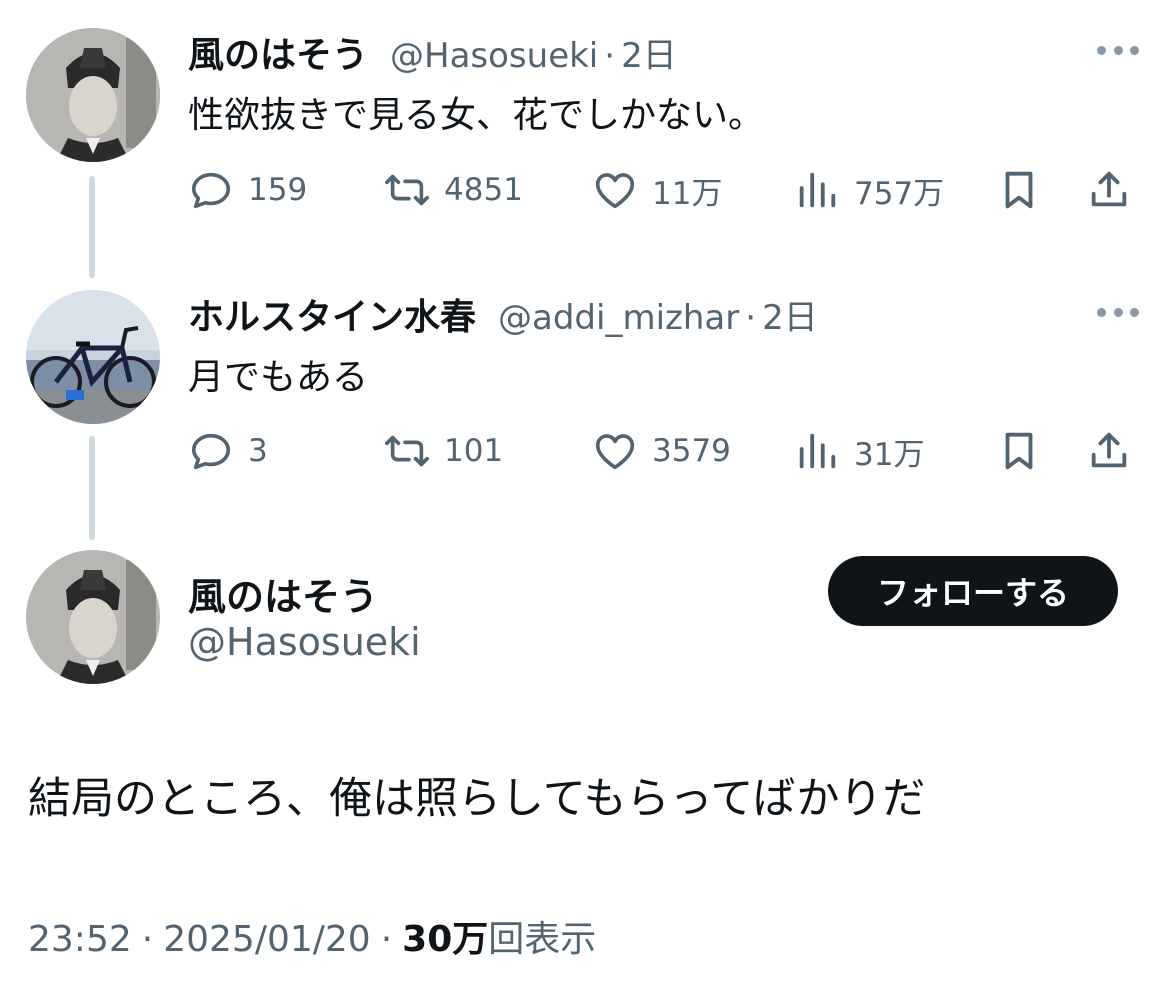 This screenshot has height=986, width=1169. I want to click on tweet-time: 23:52, so click(80, 939).